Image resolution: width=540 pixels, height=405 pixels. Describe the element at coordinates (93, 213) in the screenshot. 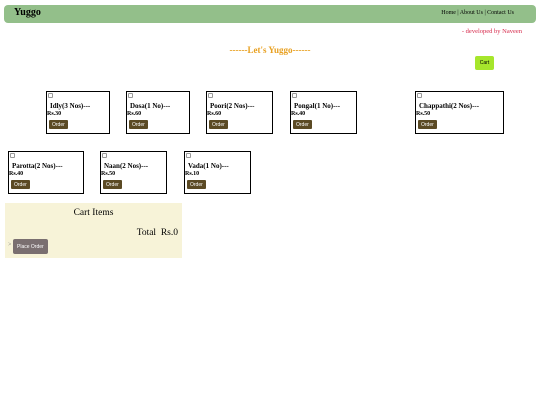

I see `cart-title: Cart Items` at that location.